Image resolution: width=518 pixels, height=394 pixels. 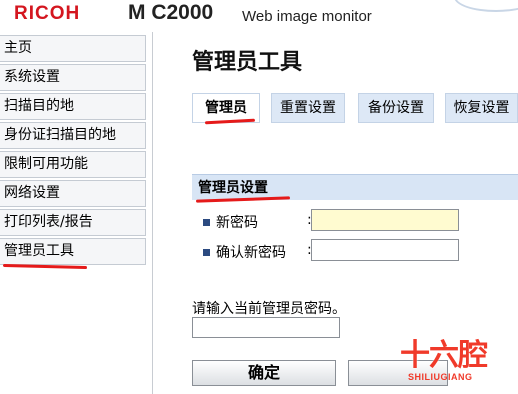 What do you see at coordinates (481, 108) in the screenshot?
I see `tab-restore-settings: 恢复设置` at bounding box center [481, 108].